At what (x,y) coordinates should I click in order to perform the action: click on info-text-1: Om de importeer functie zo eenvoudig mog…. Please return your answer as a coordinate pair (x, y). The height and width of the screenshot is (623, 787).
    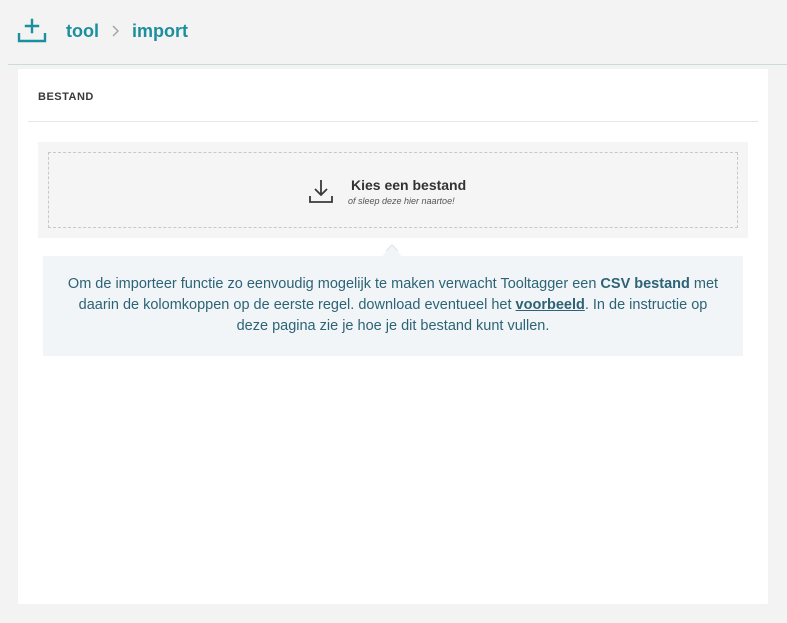
    Looking at the image, I should click on (334, 284).